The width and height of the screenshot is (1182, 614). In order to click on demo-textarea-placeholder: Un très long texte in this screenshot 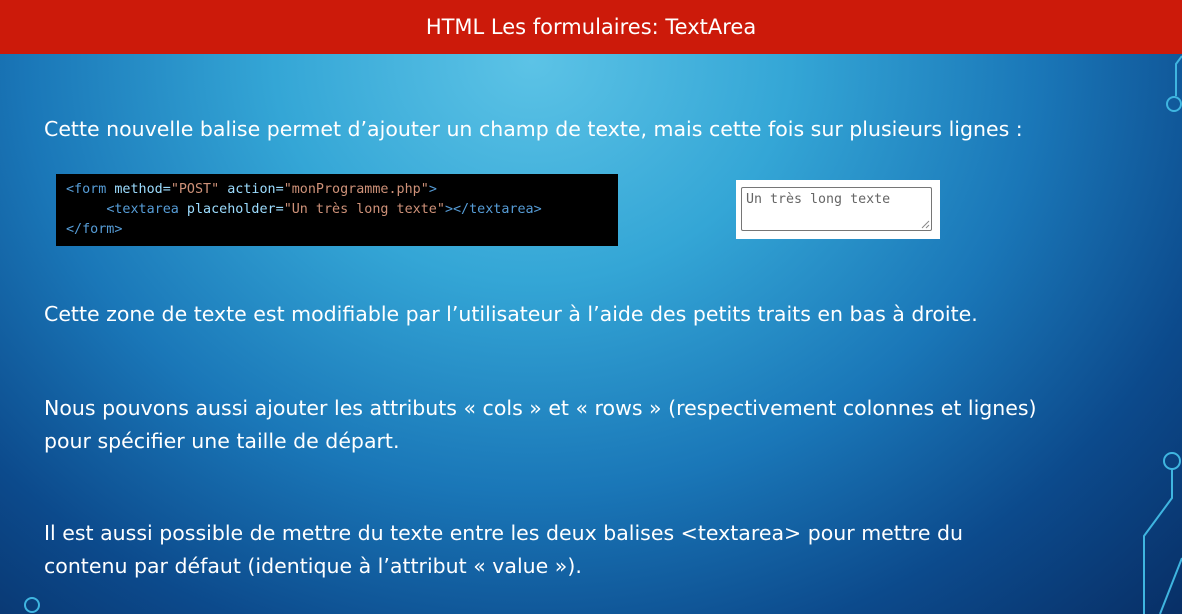, I will do `click(818, 199)`.